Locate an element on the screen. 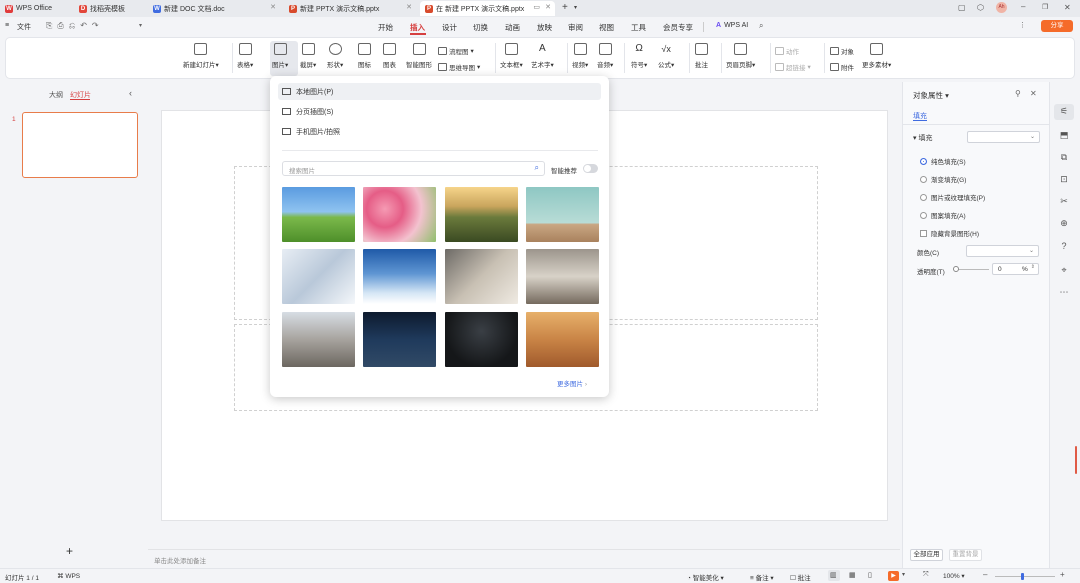  menu-member: 会员专享 is located at coordinates (678, 27).